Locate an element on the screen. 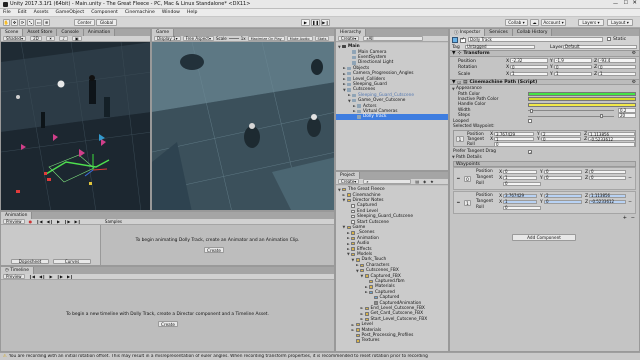  prefer-tangent-drag-checkbox: ✓ is located at coordinates (530, 151).